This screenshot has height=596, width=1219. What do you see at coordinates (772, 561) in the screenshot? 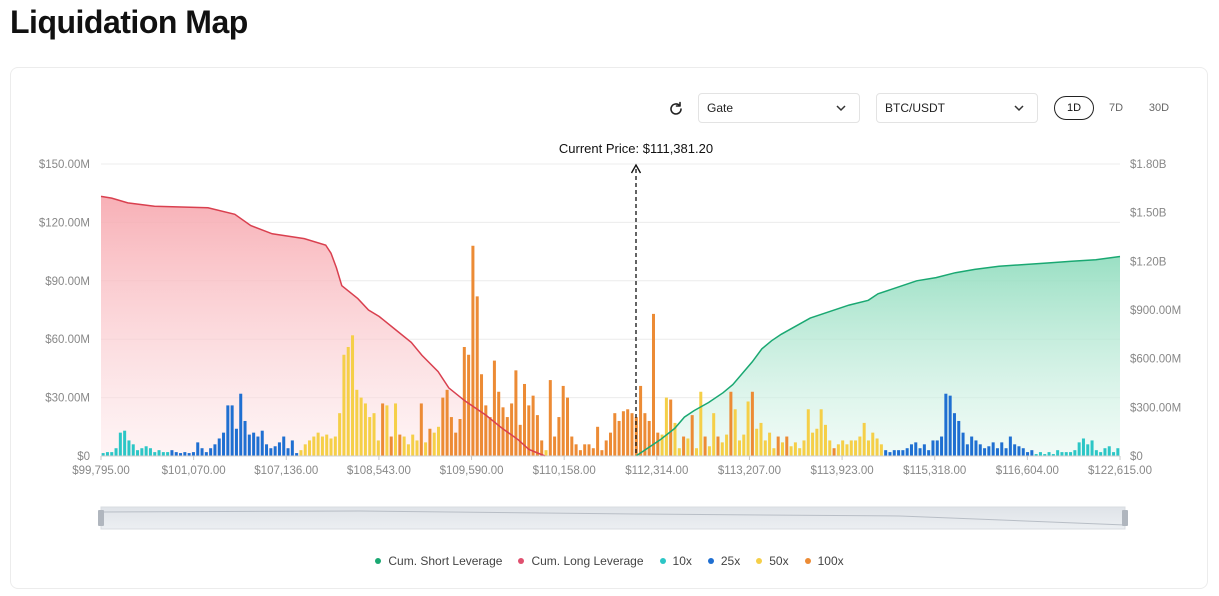
I see `legend-item-50x: 50x` at bounding box center [772, 561].